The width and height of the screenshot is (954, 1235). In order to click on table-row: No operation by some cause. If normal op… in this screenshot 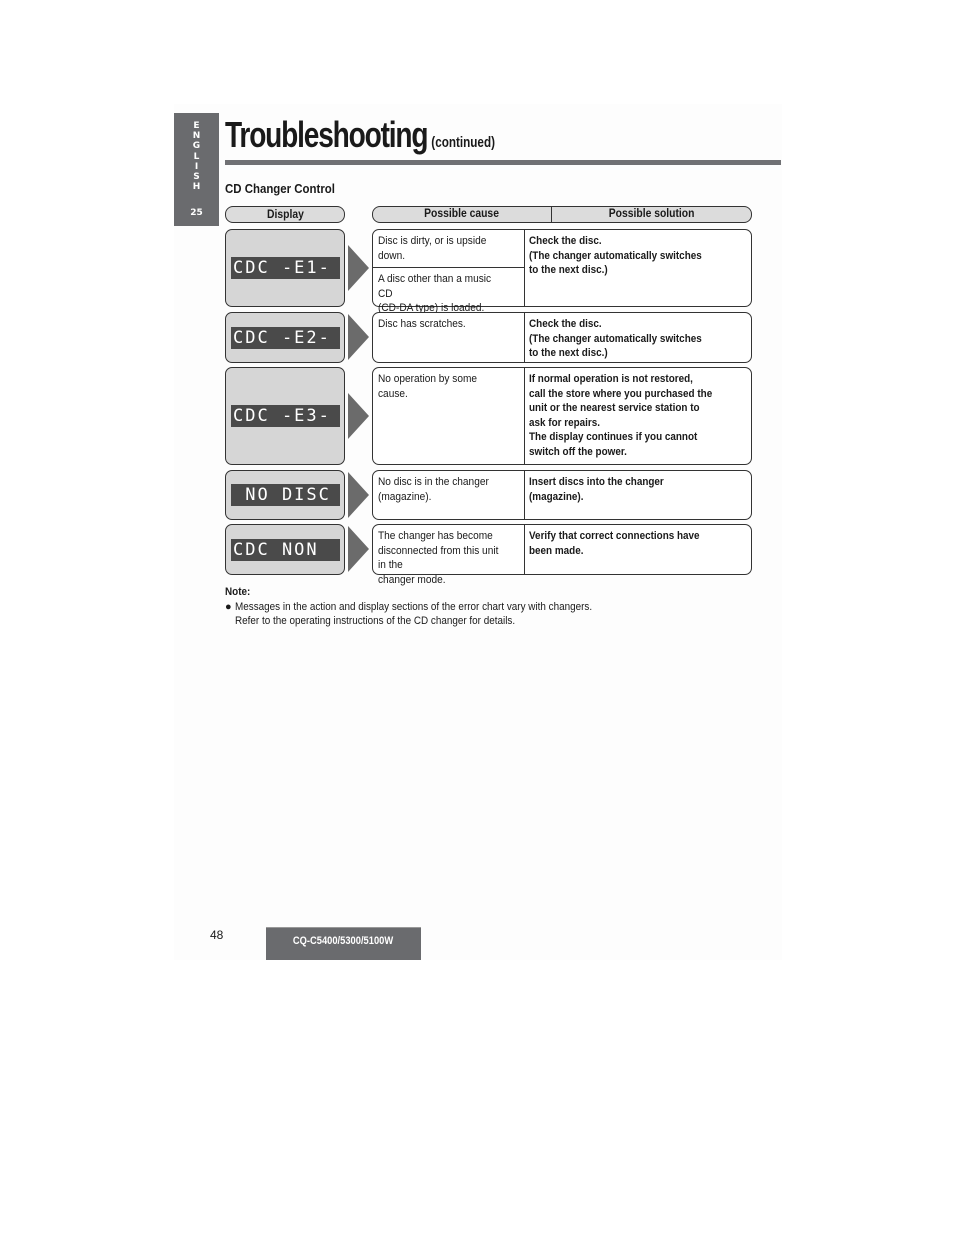, I will do `click(562, 416)`.